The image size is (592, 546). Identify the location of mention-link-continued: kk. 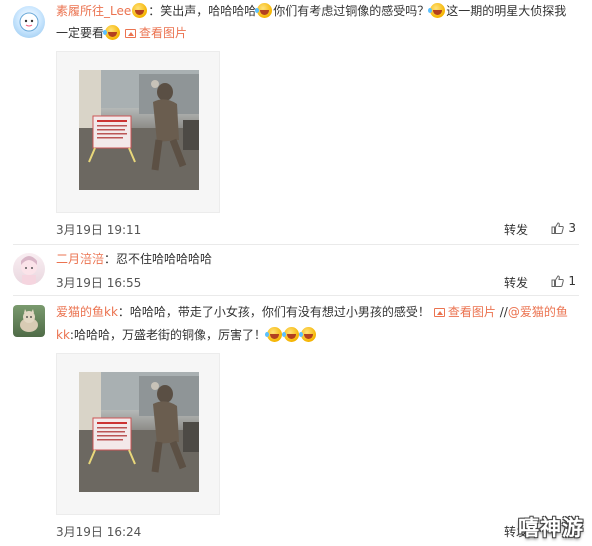
(63, 335).